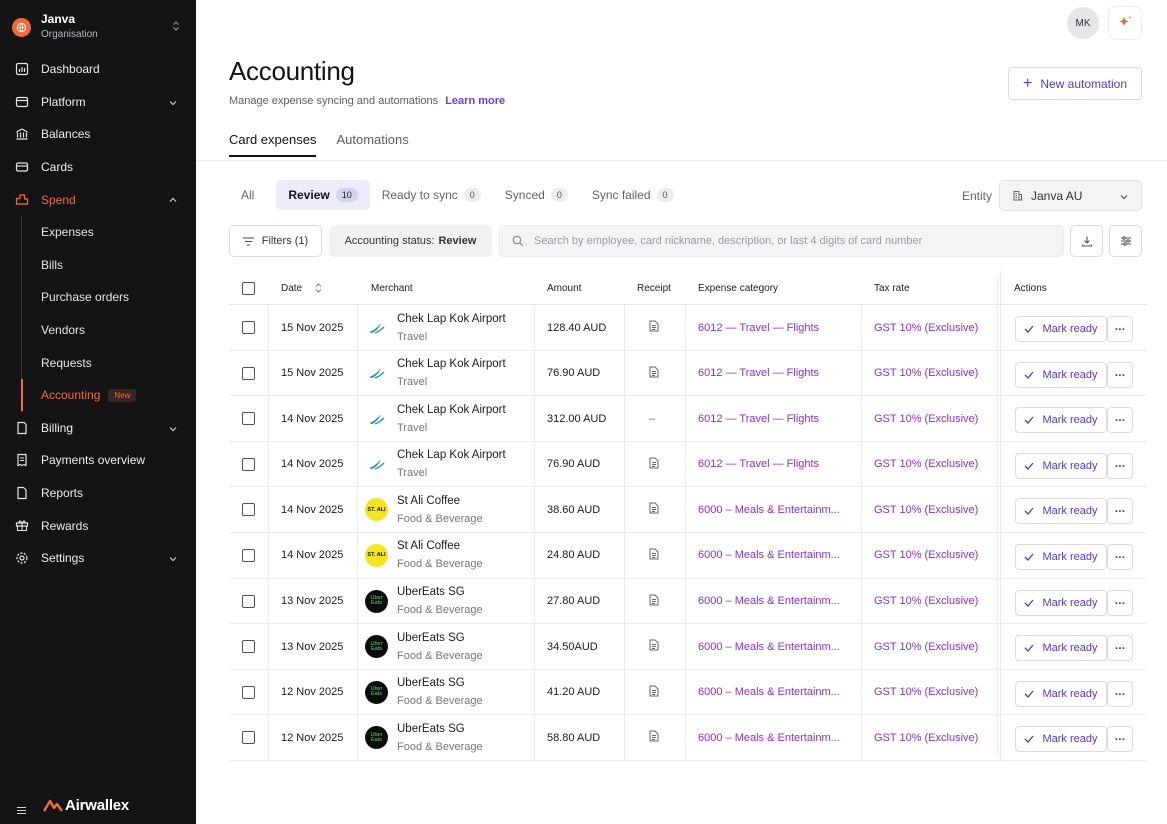  Describe the element at coordinates (98, 493) in the screenshot. I see `sidebar-item-reports: Reports` at that location.